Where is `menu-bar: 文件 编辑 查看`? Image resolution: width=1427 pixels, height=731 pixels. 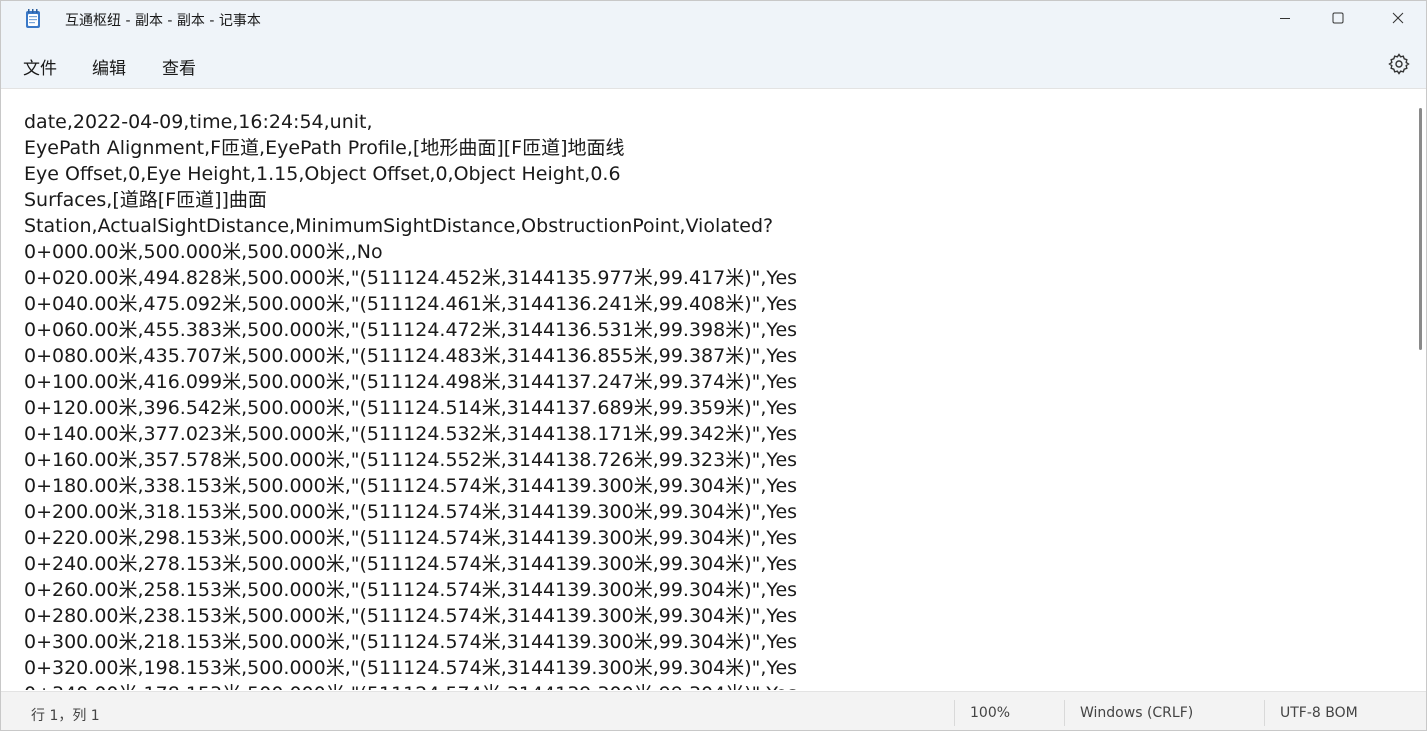
menu-bar: 文件 编辑 查看 is located at coordinates (713, 64).